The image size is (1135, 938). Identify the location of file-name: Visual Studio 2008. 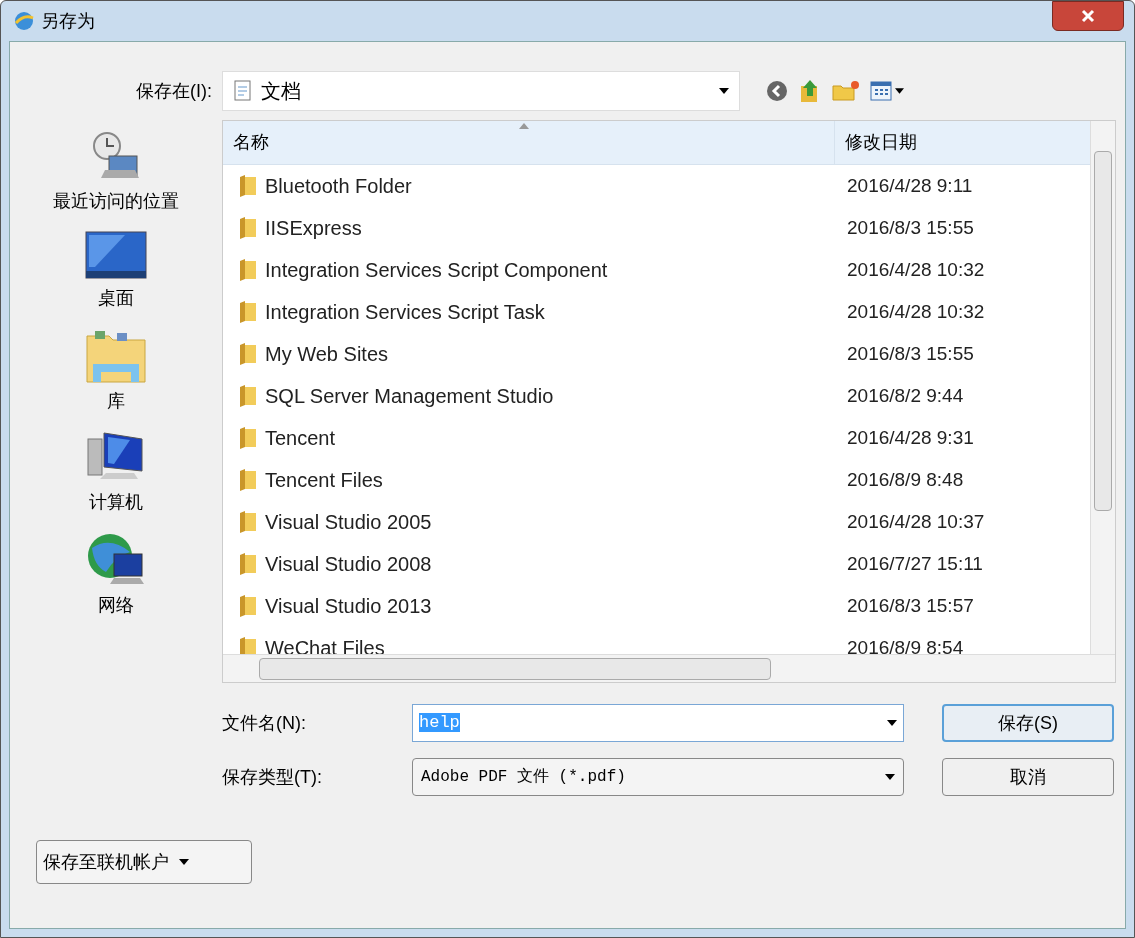
(348, 564).